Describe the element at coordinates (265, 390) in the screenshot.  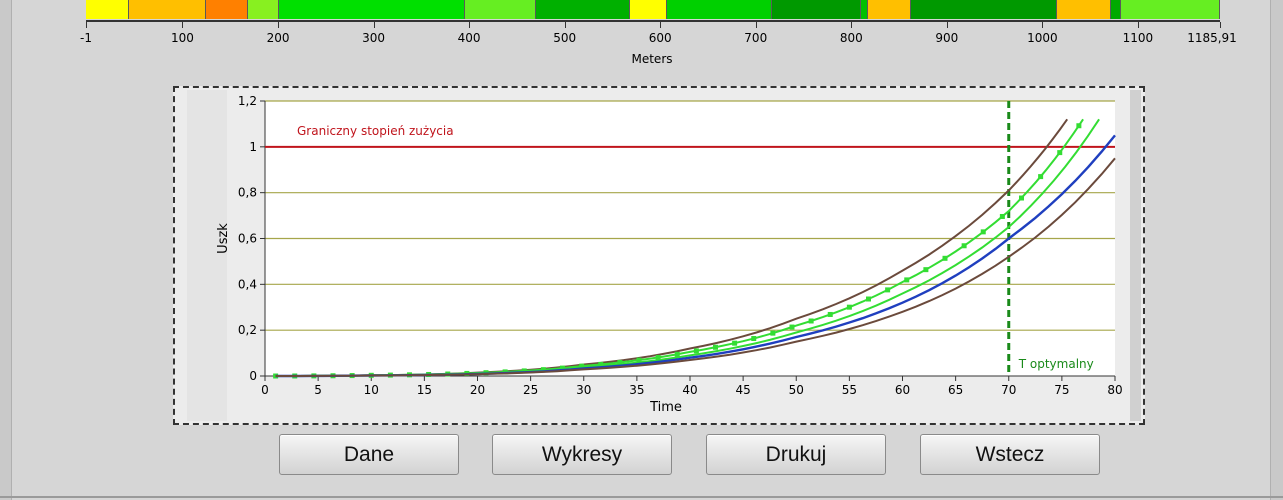
I see `x-tick-label: 0` at that location.